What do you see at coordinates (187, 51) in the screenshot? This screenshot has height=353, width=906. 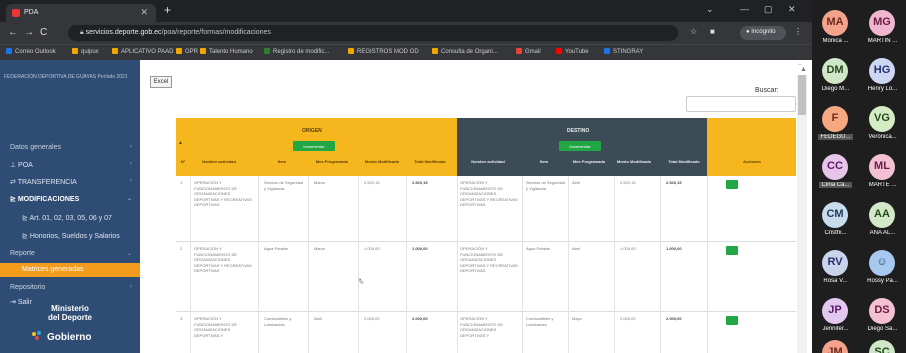 I see `bookmark-item: GPR` at bounding box center [187, 51].